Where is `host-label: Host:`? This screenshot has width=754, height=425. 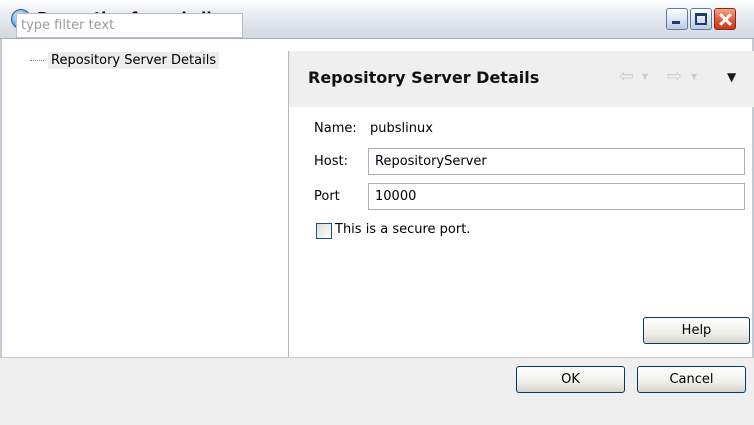 host-label: Host: is located at coordinates (331, 161).